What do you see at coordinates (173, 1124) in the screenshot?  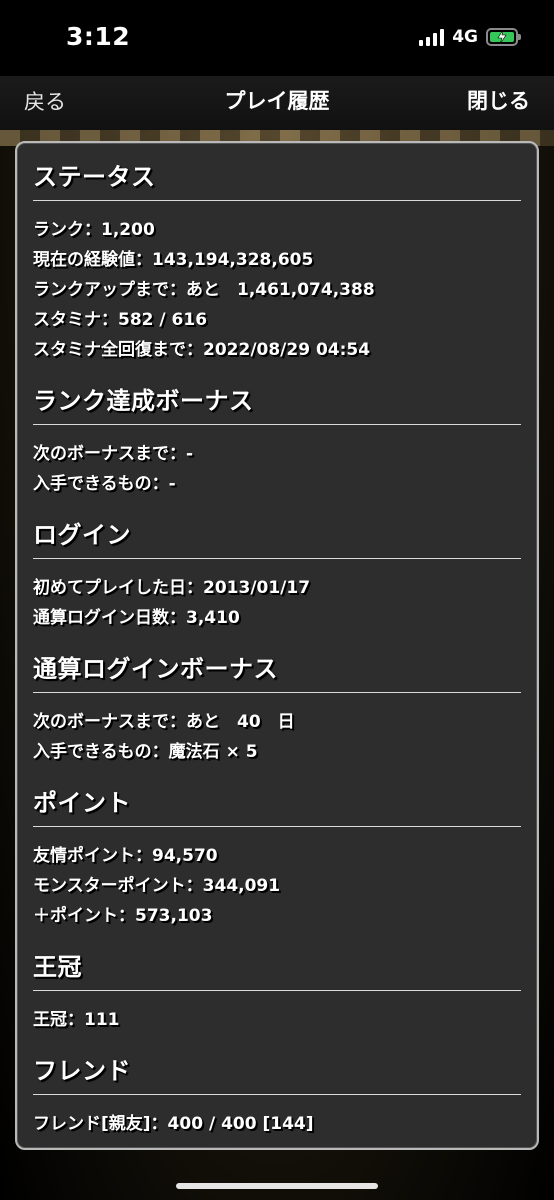 I see `friend-count-row: フレンド[親友]：400 / 400 [144]` at bounding box center [173, 1124].